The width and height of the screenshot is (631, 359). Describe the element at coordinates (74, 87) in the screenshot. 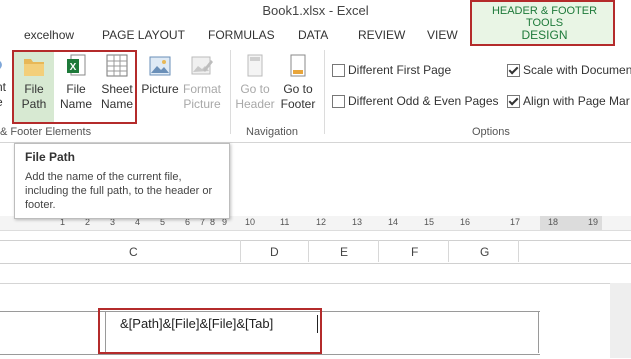

I see `highlighted-element-buttons` at that location.